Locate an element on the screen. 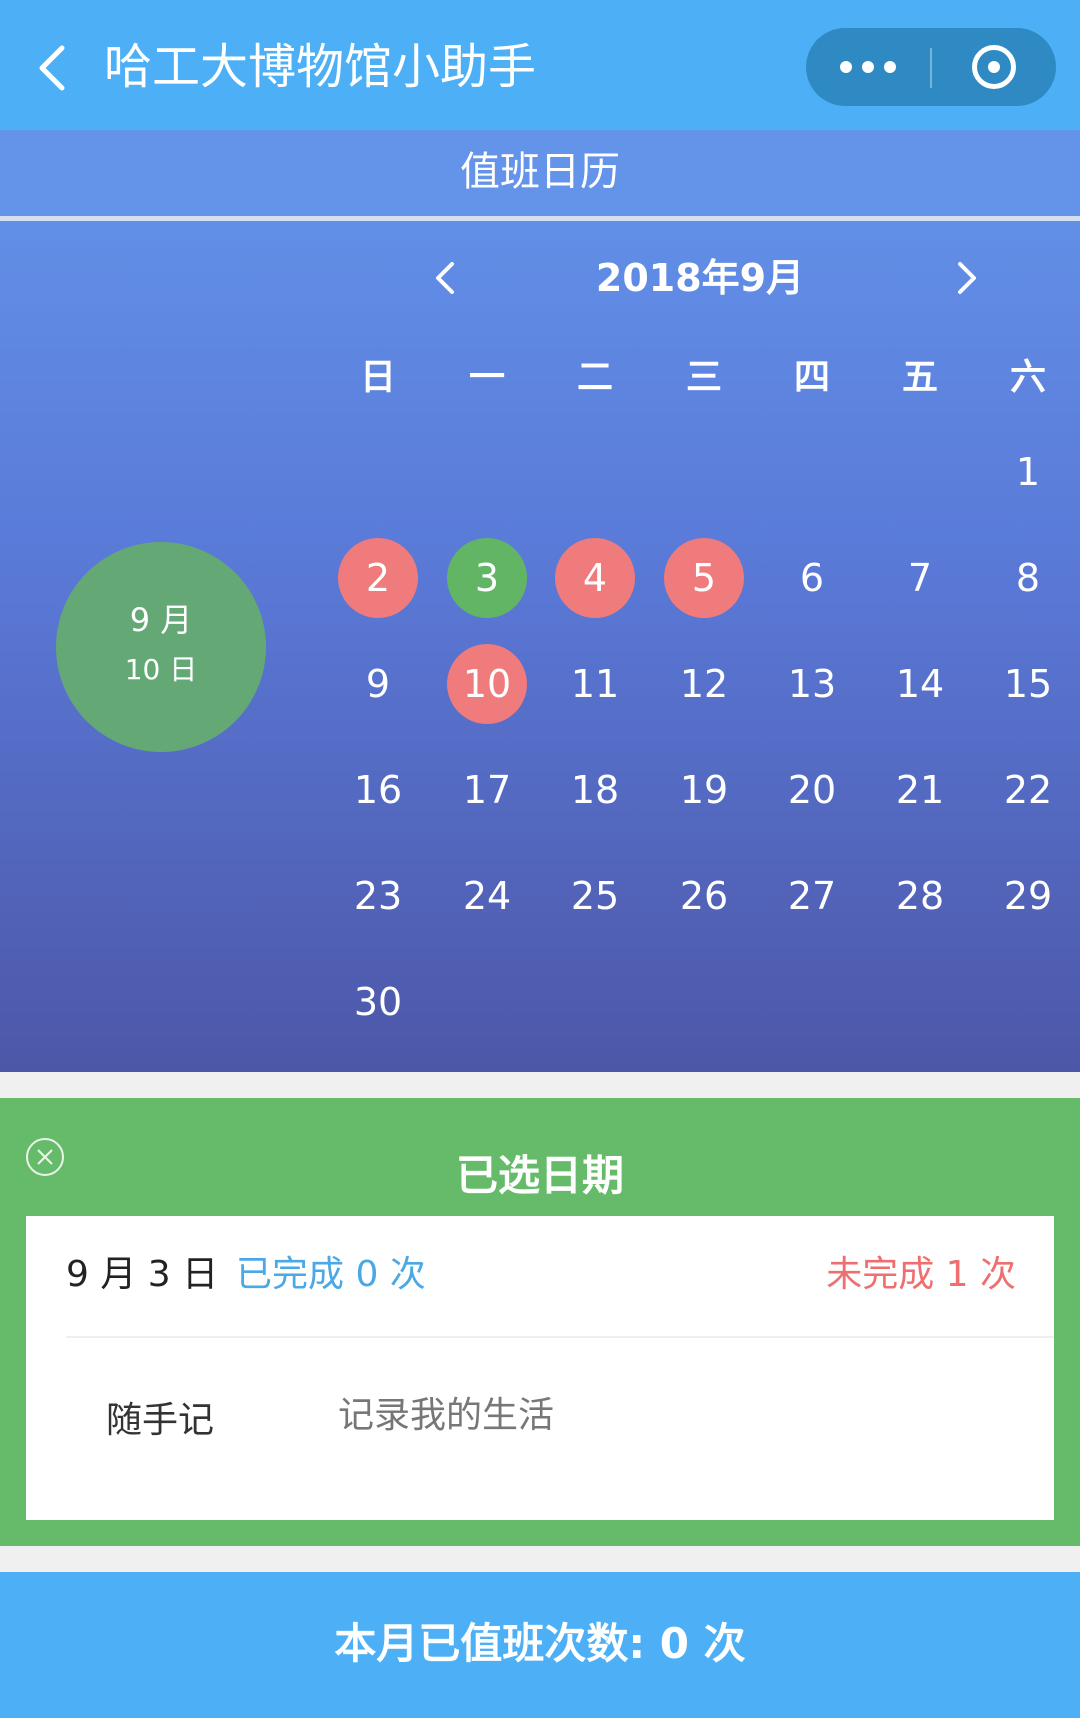 This screenshot has height=1718, width=1080. back-button is located at coordinates (55, 68).